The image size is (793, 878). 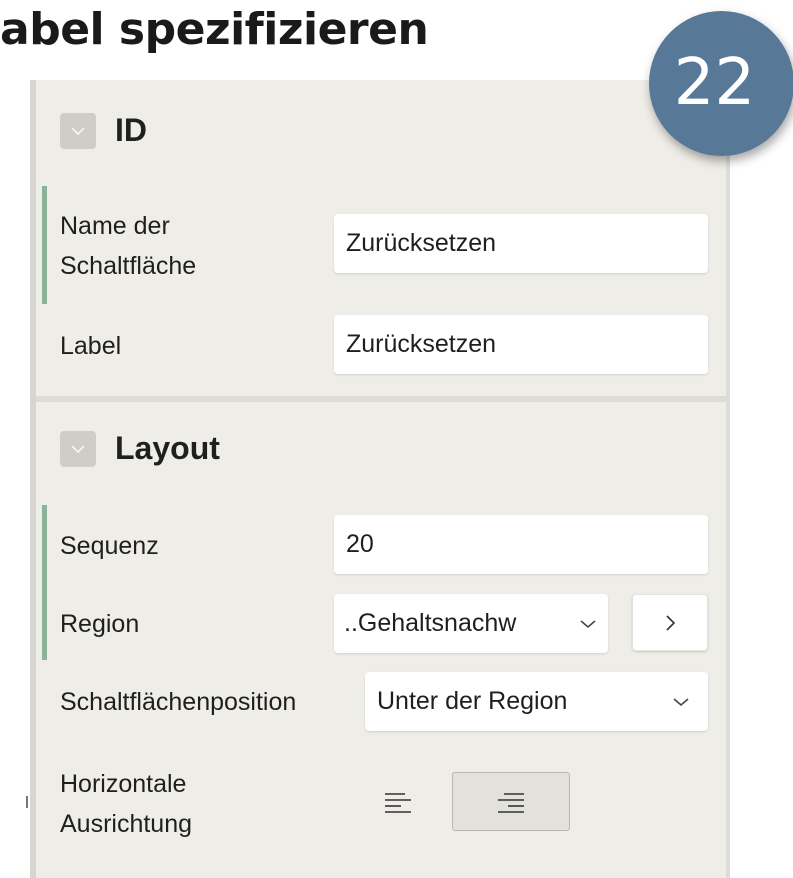 What do you see at coordinates (471, 623) in the screenshot?
I see `region-select: ..Gehaltsnachw` at bounding box center [471, 623].